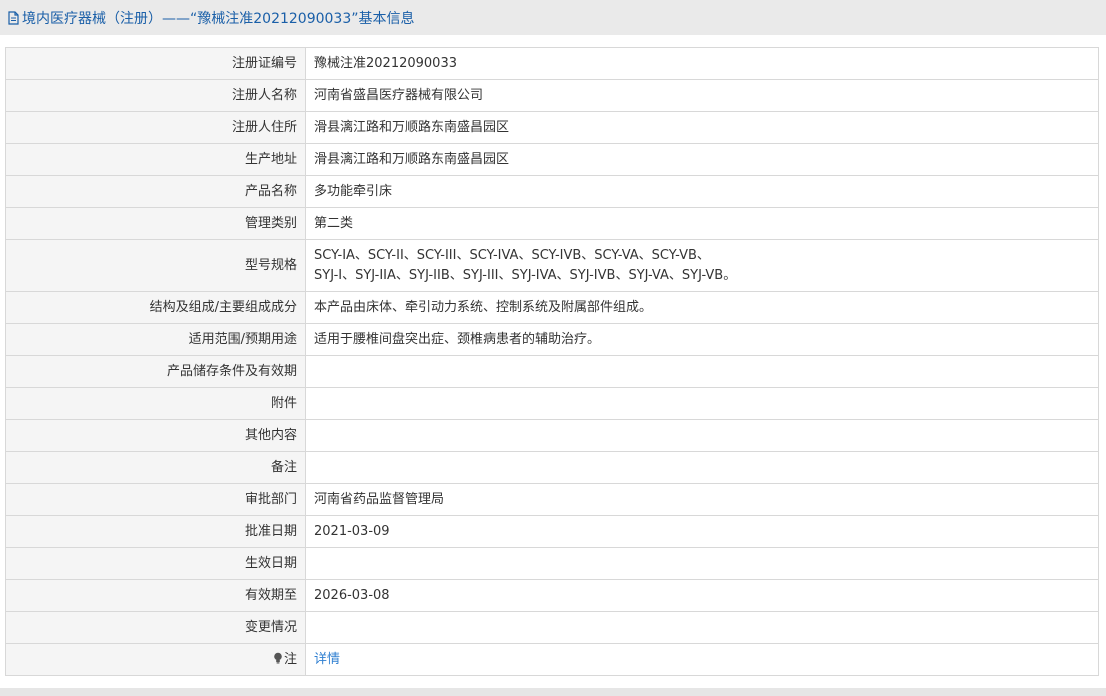  I want to click on table-row: 其他内容, so click(552, 435).